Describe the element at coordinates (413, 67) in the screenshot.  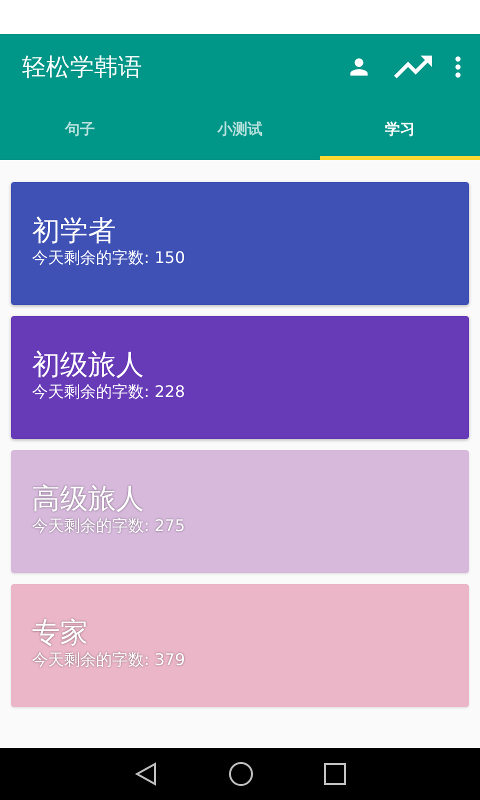
I see `trending-up-icon` at that location.